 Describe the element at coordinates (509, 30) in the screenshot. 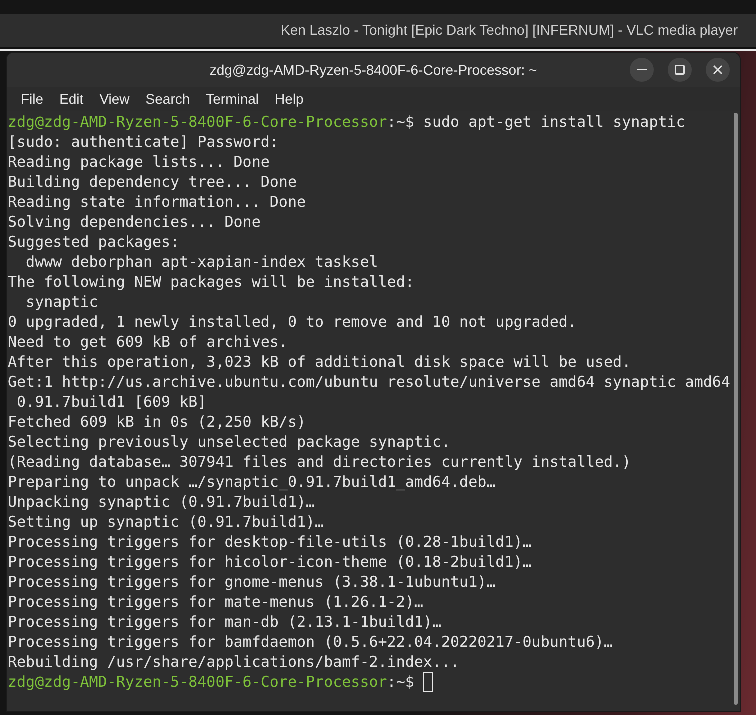

I see `window-title: Ken Laszlo - Tonight [Epic Dark Techno] [INFERNUM] - VLC media player` at that location.